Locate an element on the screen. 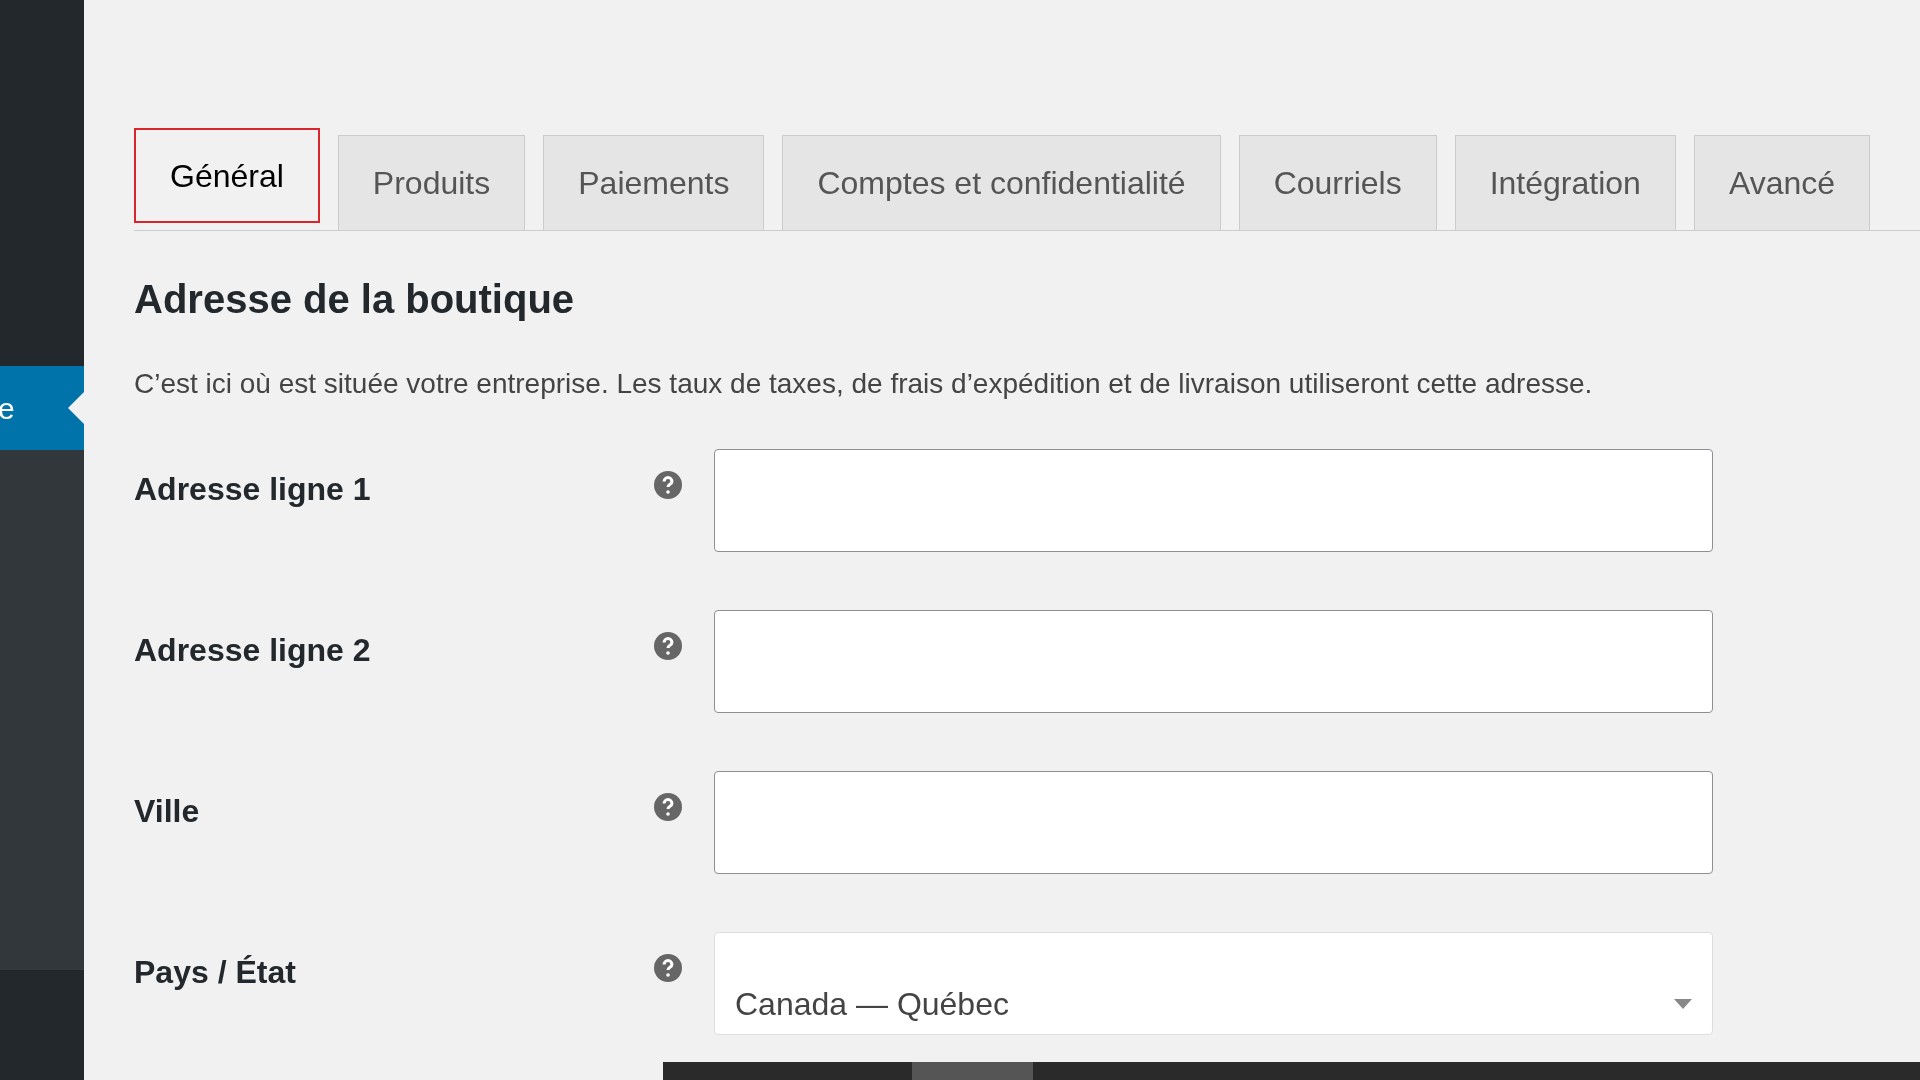 The height and width of the screenshot is (1080, 1920). tab: Comptes et confidentialité is located at coordinates (1001, 182).